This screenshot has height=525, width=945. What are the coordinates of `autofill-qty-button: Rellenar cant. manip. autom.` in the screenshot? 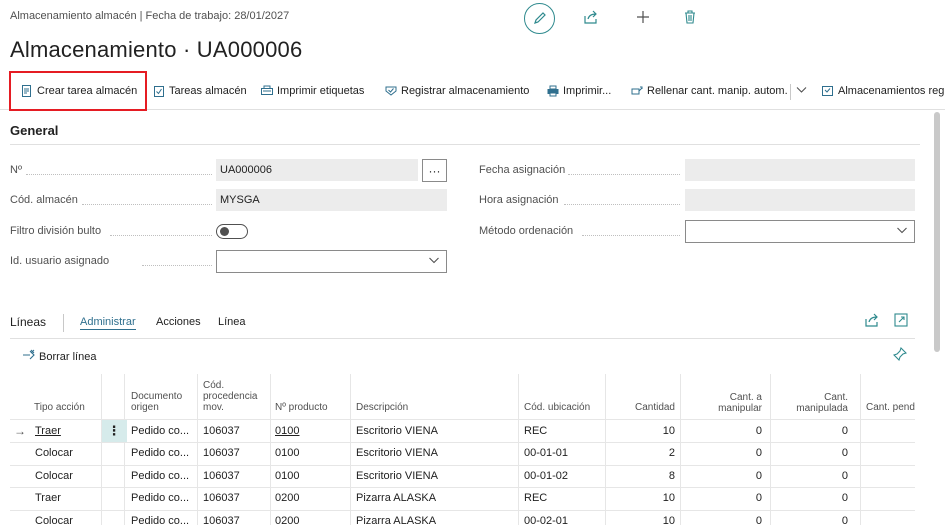 It's located at (709, 91).